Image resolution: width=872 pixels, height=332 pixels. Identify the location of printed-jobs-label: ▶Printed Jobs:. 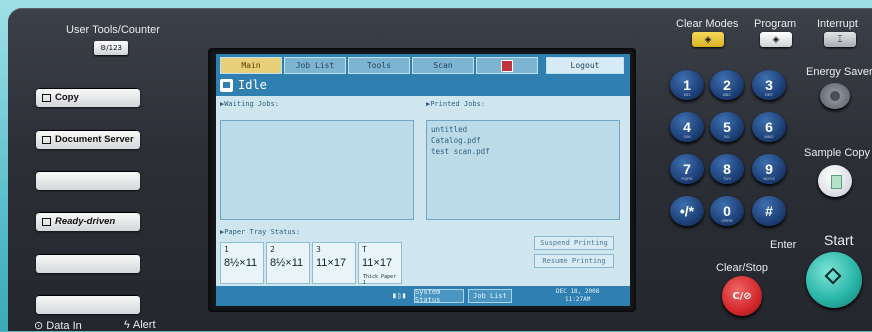
(456, 104).